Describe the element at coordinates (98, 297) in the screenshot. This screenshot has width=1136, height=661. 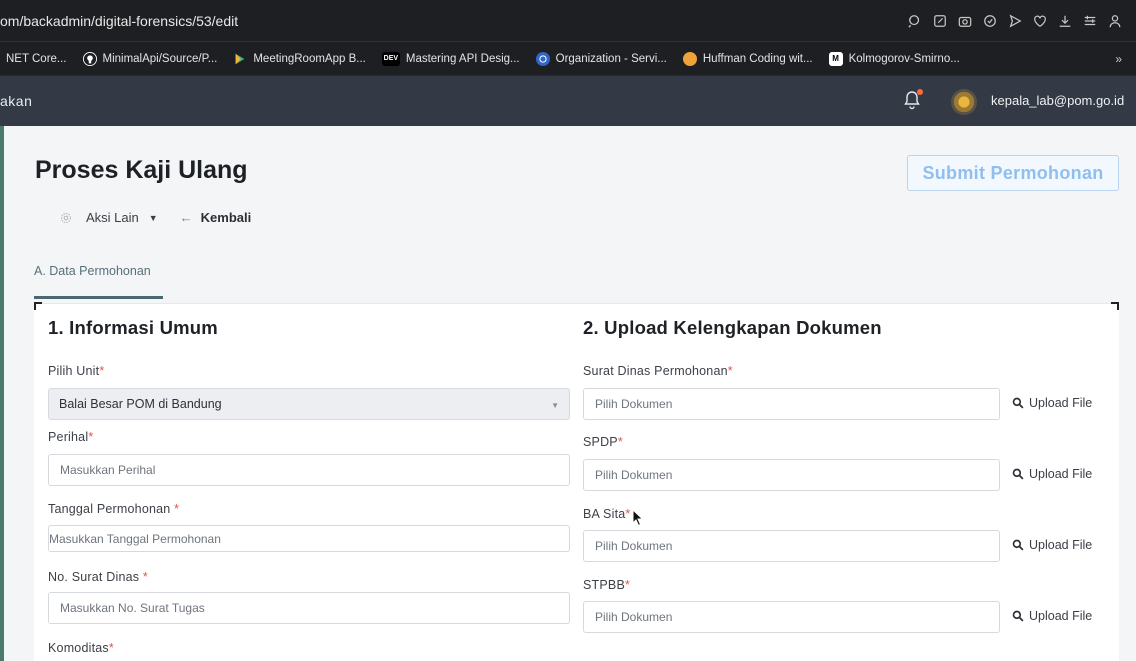
I see `tab-active-indicator` at that location.